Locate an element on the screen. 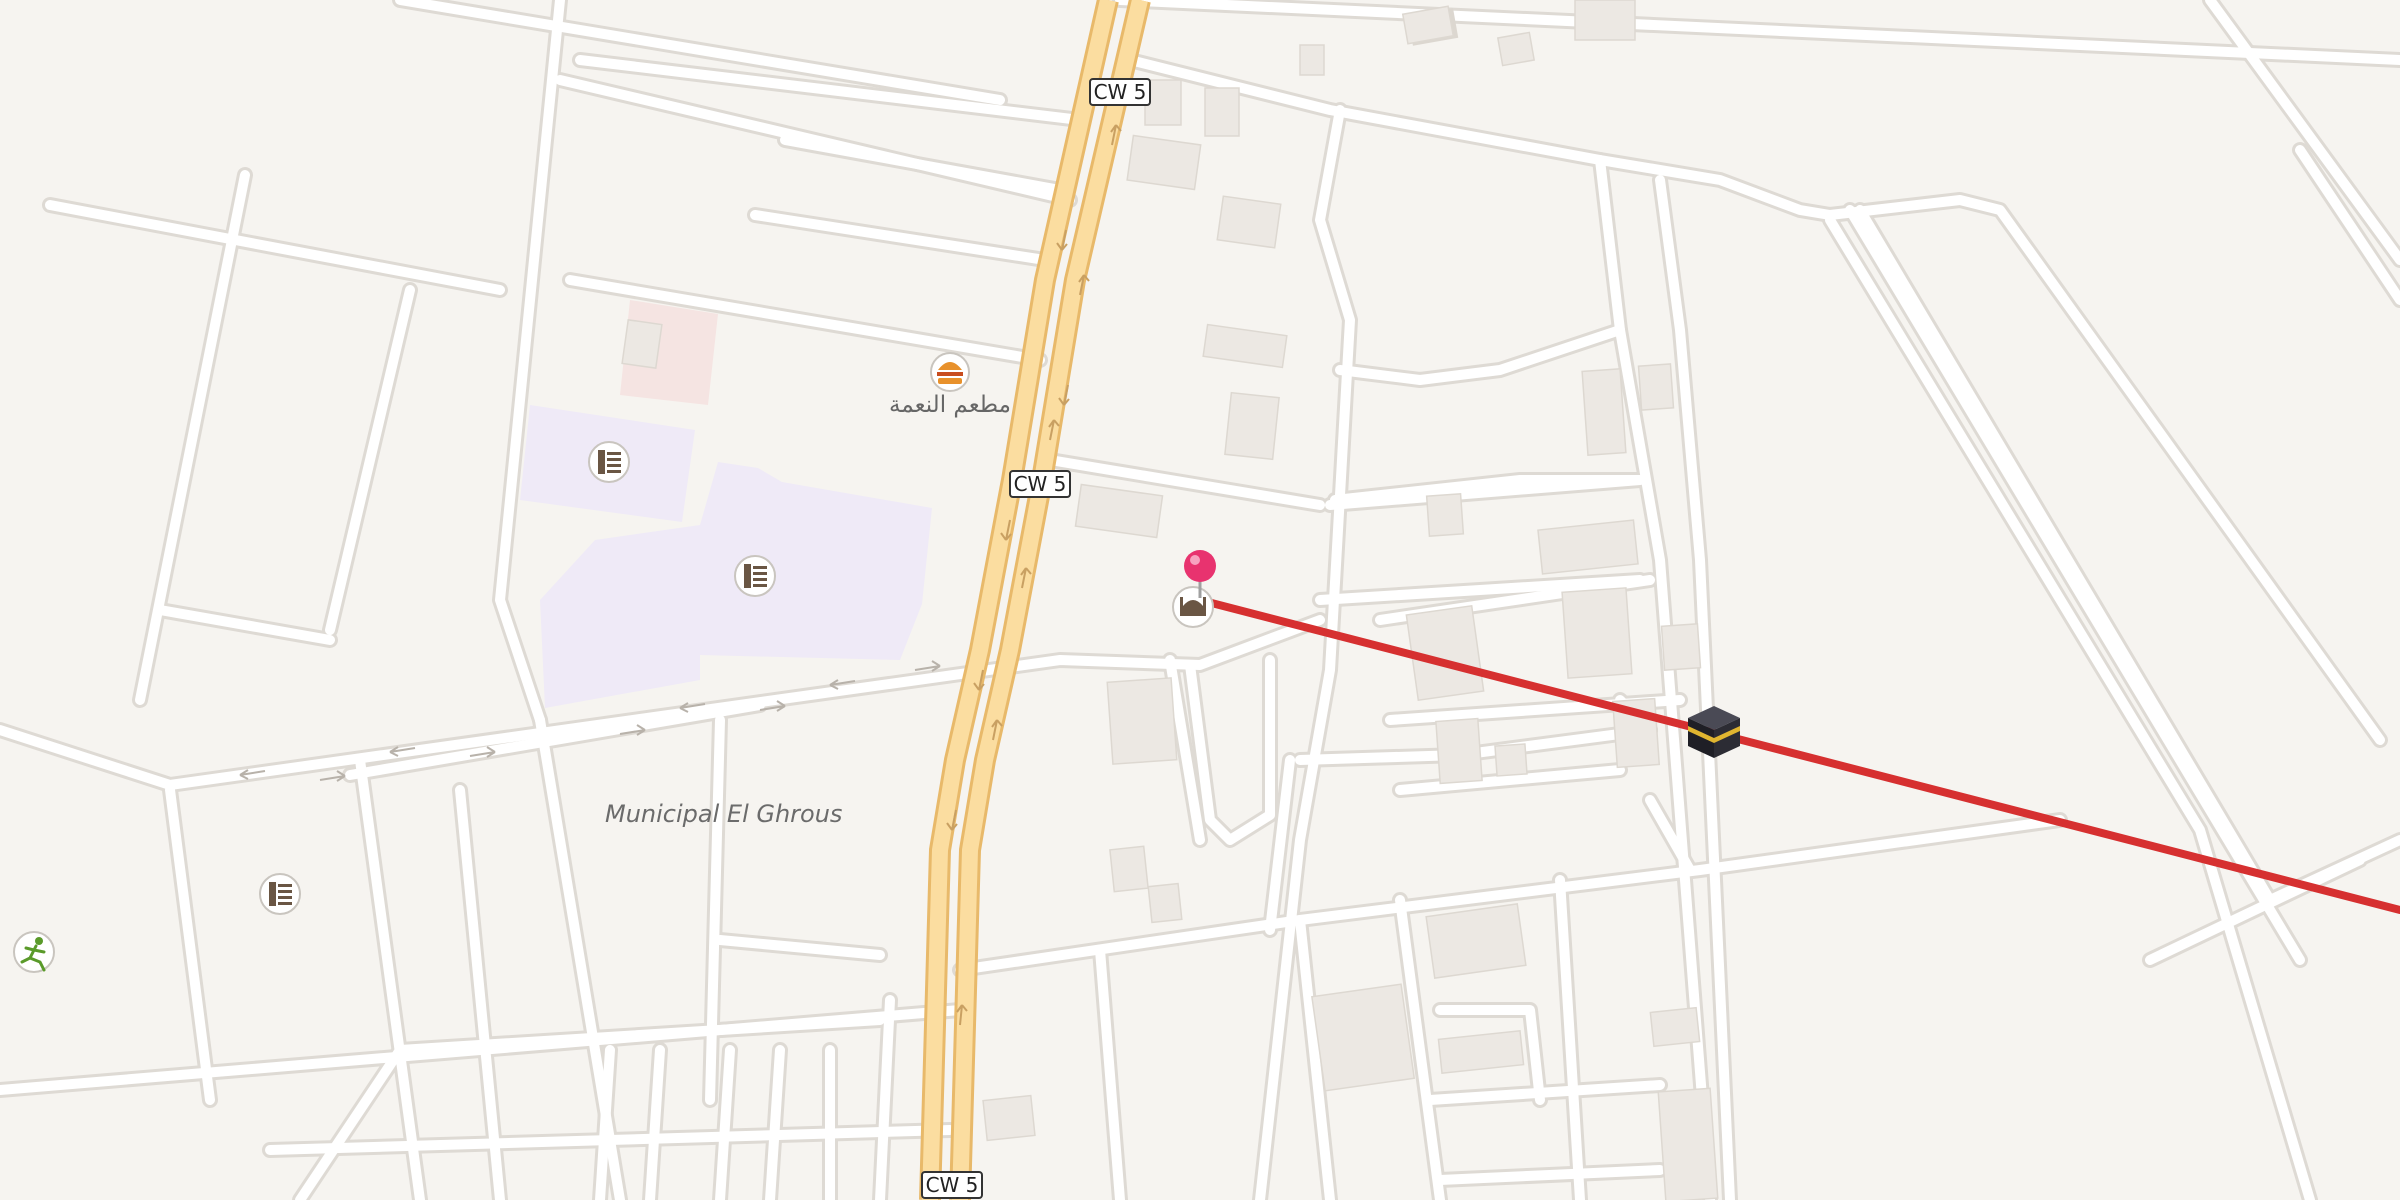 The image size is (2400, 1200). mosque-icon is located at coordinates (1193, 607).